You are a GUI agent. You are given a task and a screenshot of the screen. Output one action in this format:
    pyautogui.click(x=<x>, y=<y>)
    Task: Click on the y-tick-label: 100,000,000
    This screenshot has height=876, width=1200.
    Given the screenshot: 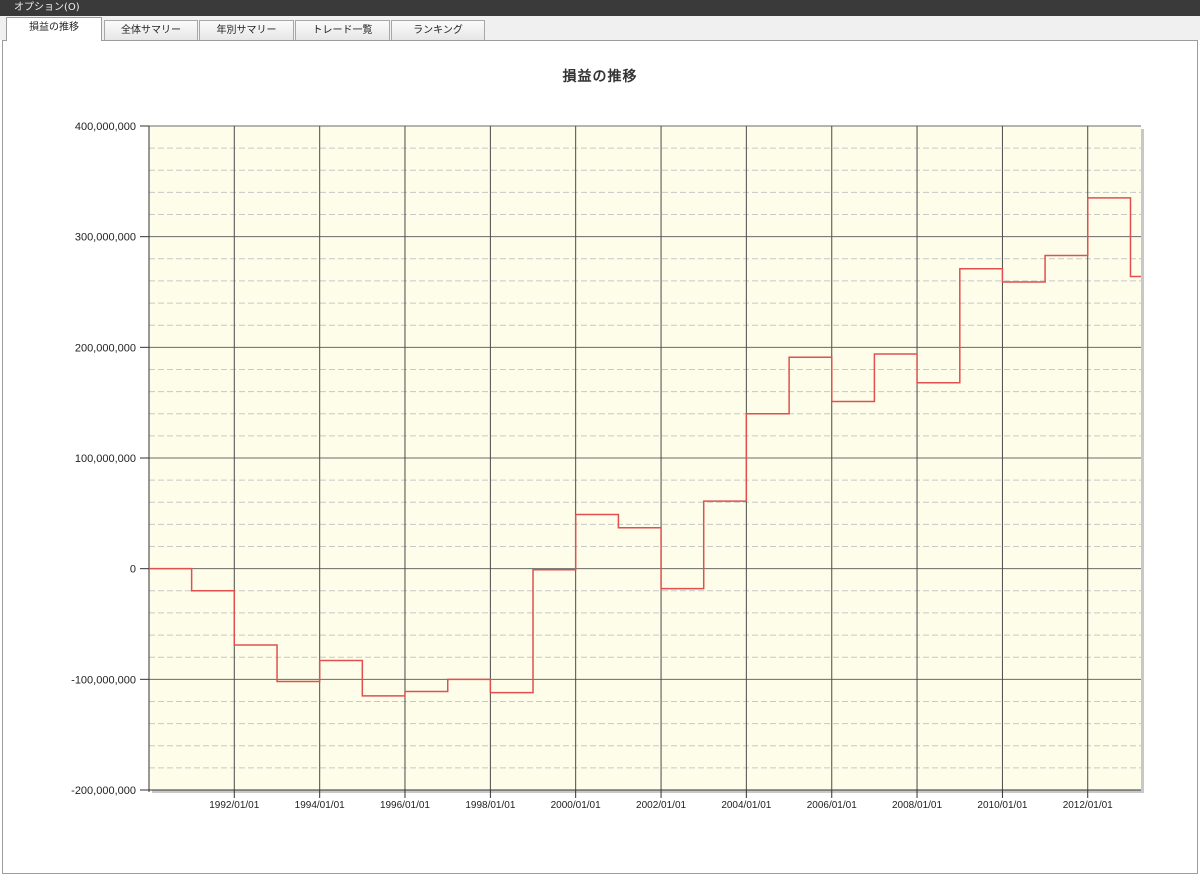 What is the action you would take?
    pyautogui.click(x=105, y=459)
    